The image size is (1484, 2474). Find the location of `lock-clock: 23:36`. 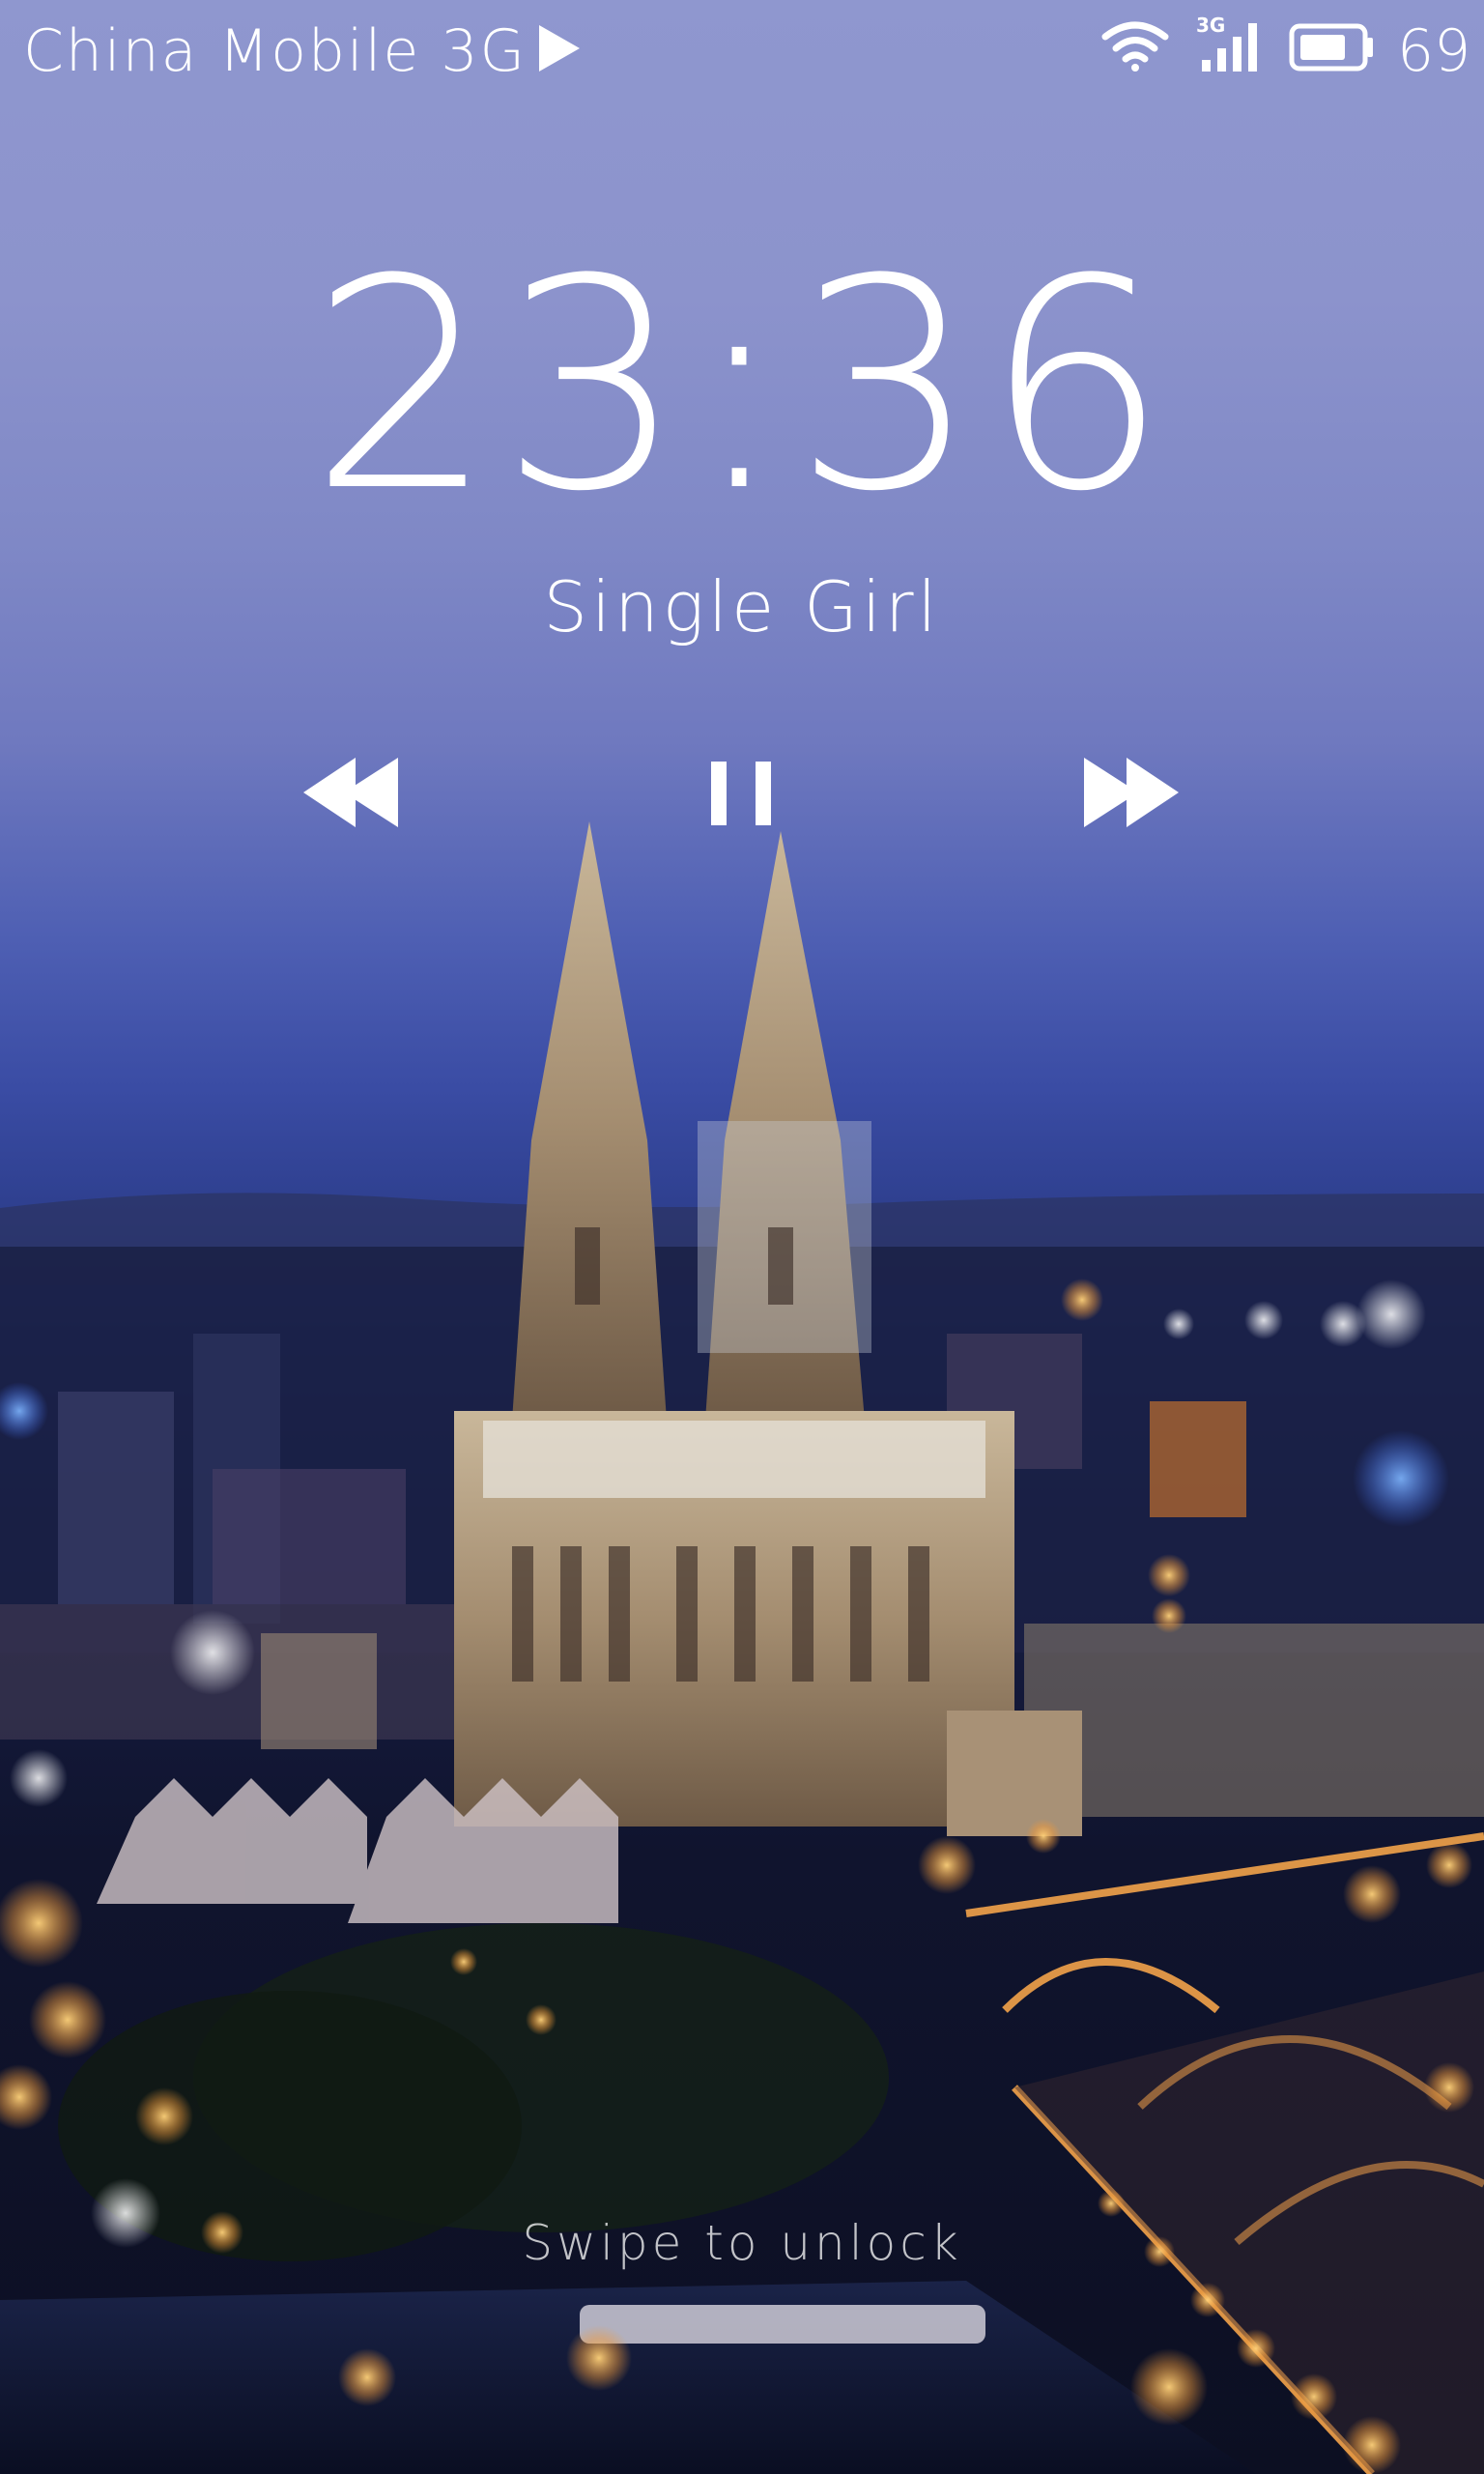

lock-clock: 23:36 is located at coordinates (742, 387).